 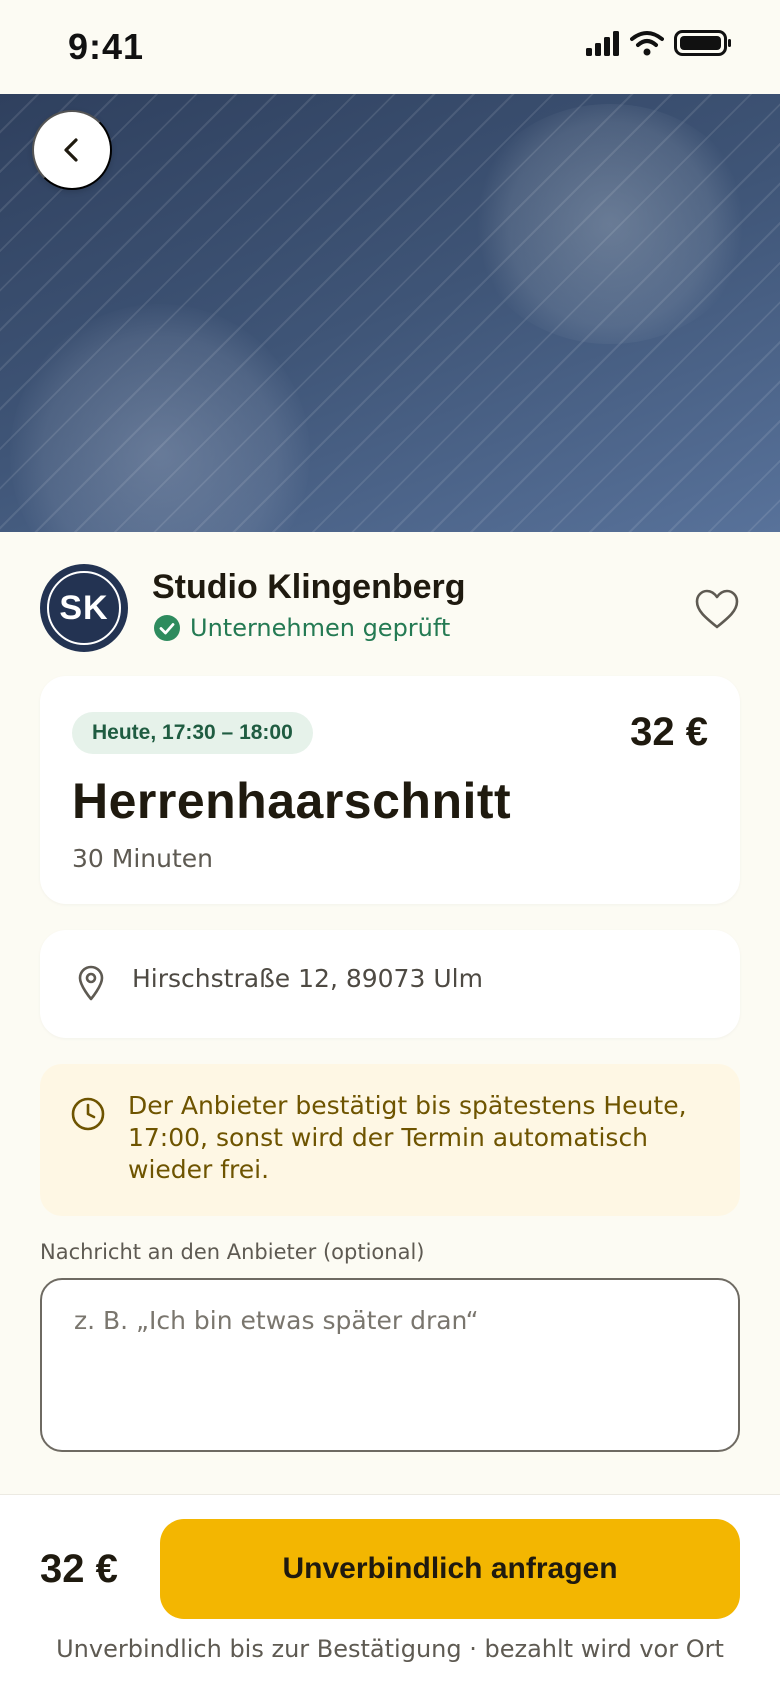 What do you see at coordinates (192, 733) in the screenshot?
I see `time-badge: Heute, 17:30 – 18:00` at bounding box center [192, 733].